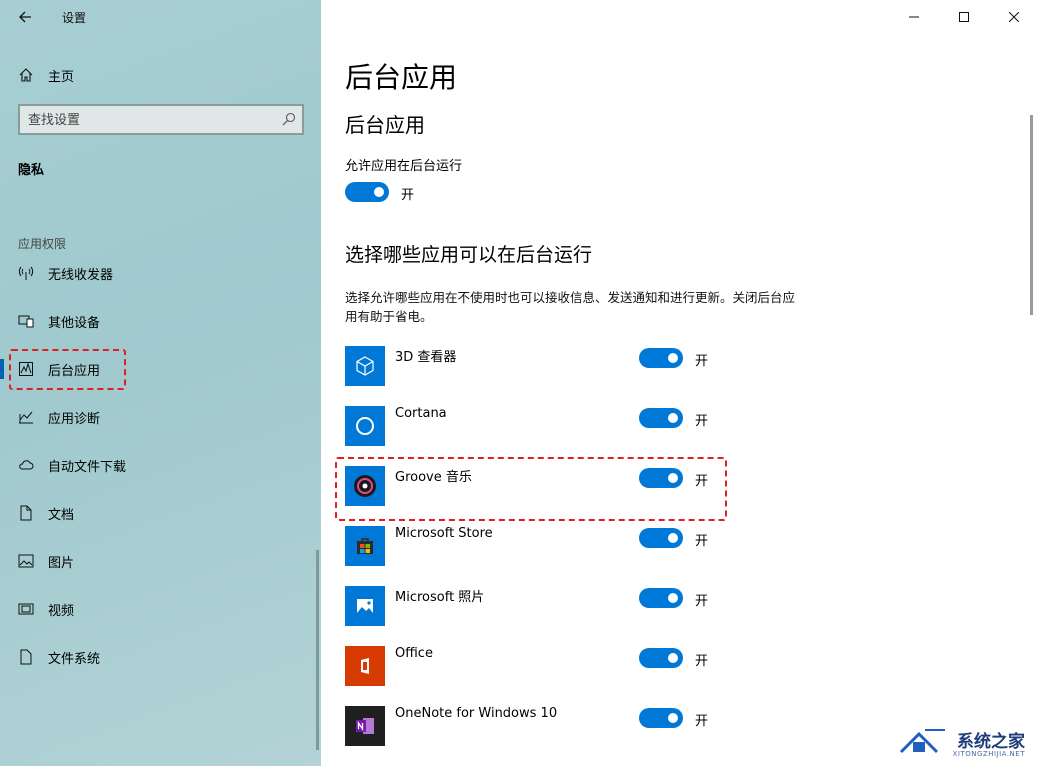 Image resolution: width=1039 pixels, height=766 pixels. Describe the element at coordinates (67, 369) in the screenshot. I see `highlight-box-sidebar` at that location.